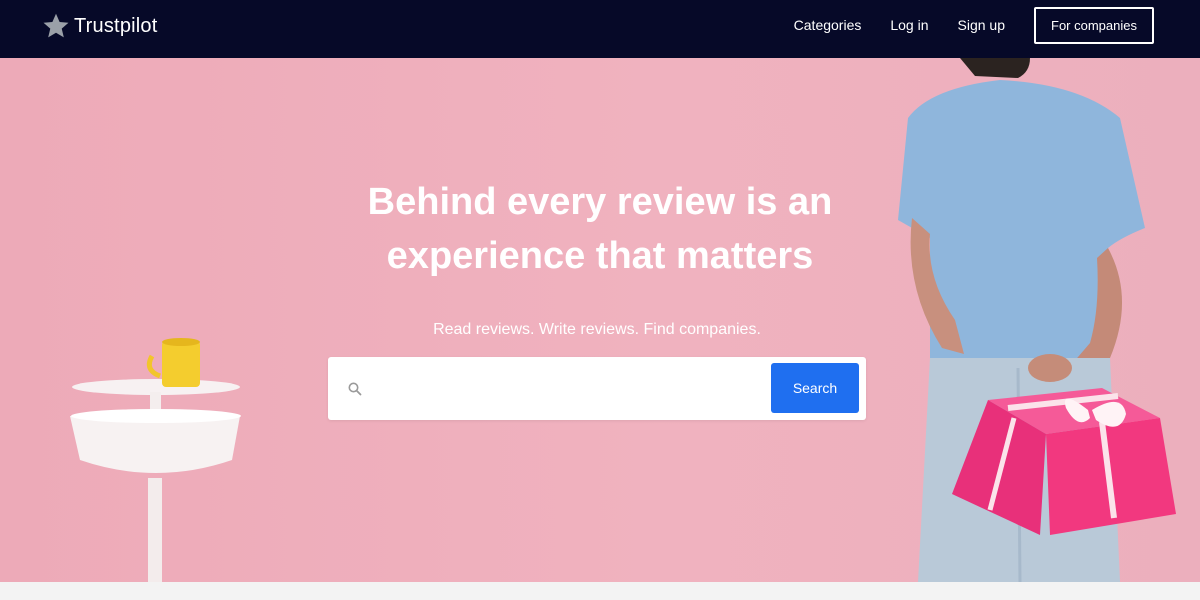 The height and width of the screenshot is (600, 1200). What do you see at coordinates (116, 25) in the screenshot?
I see `brand-name: Trustpilot` at bounding box center [116, 25].